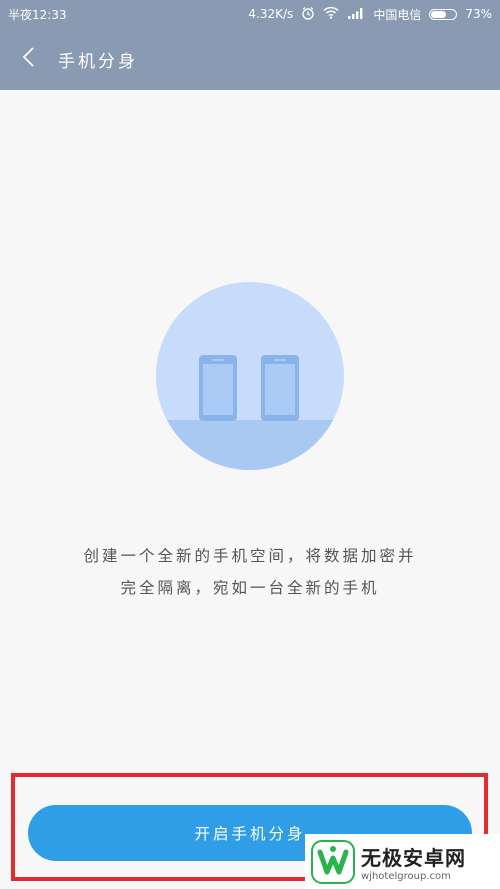 Image resolution: width=500 pixels, height=889 pixels. What do you see at coordinates (331, 14) in the screenshot?
I see `wifi-icon` at bounding box center [331, 14].